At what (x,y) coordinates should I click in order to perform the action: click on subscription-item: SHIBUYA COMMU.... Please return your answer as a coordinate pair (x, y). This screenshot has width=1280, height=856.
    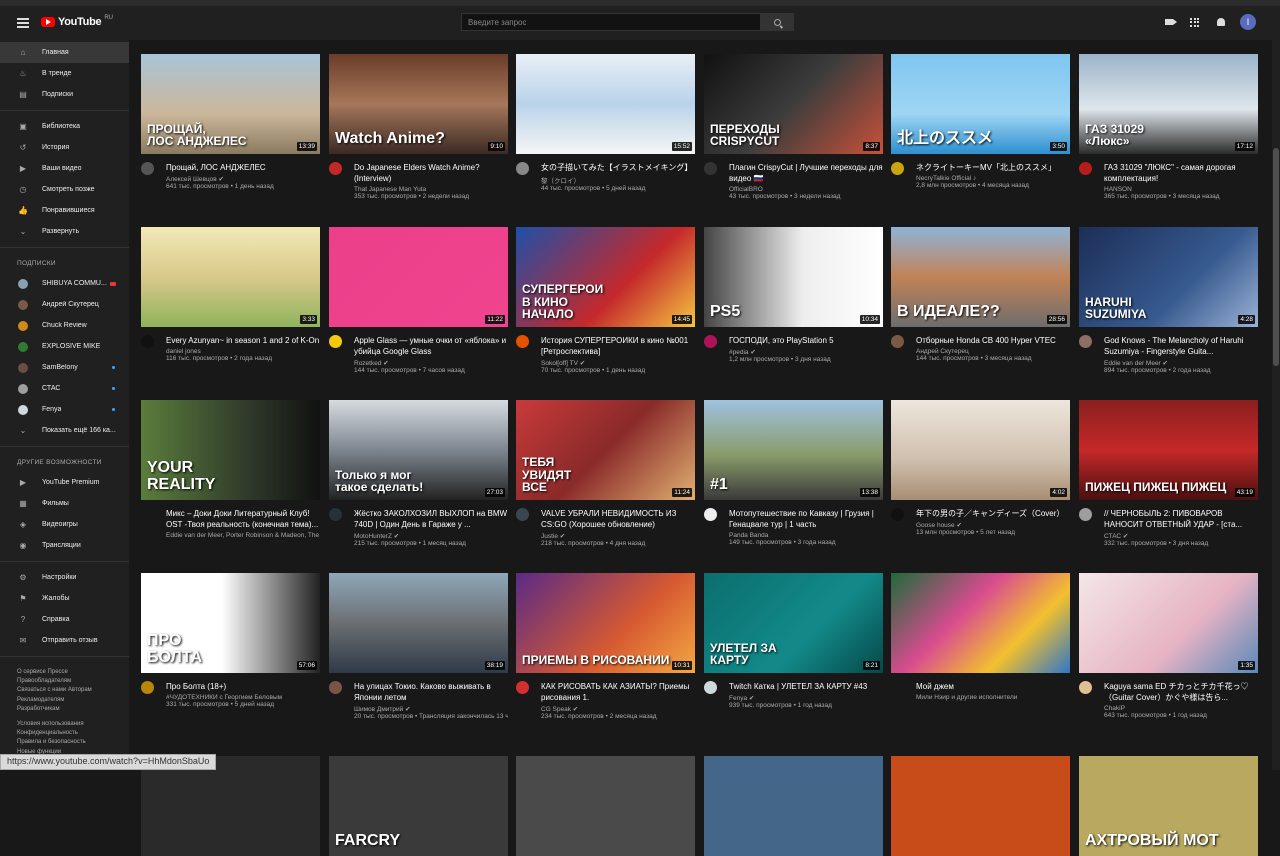
    Looking at the image, I should click on (64, 283).